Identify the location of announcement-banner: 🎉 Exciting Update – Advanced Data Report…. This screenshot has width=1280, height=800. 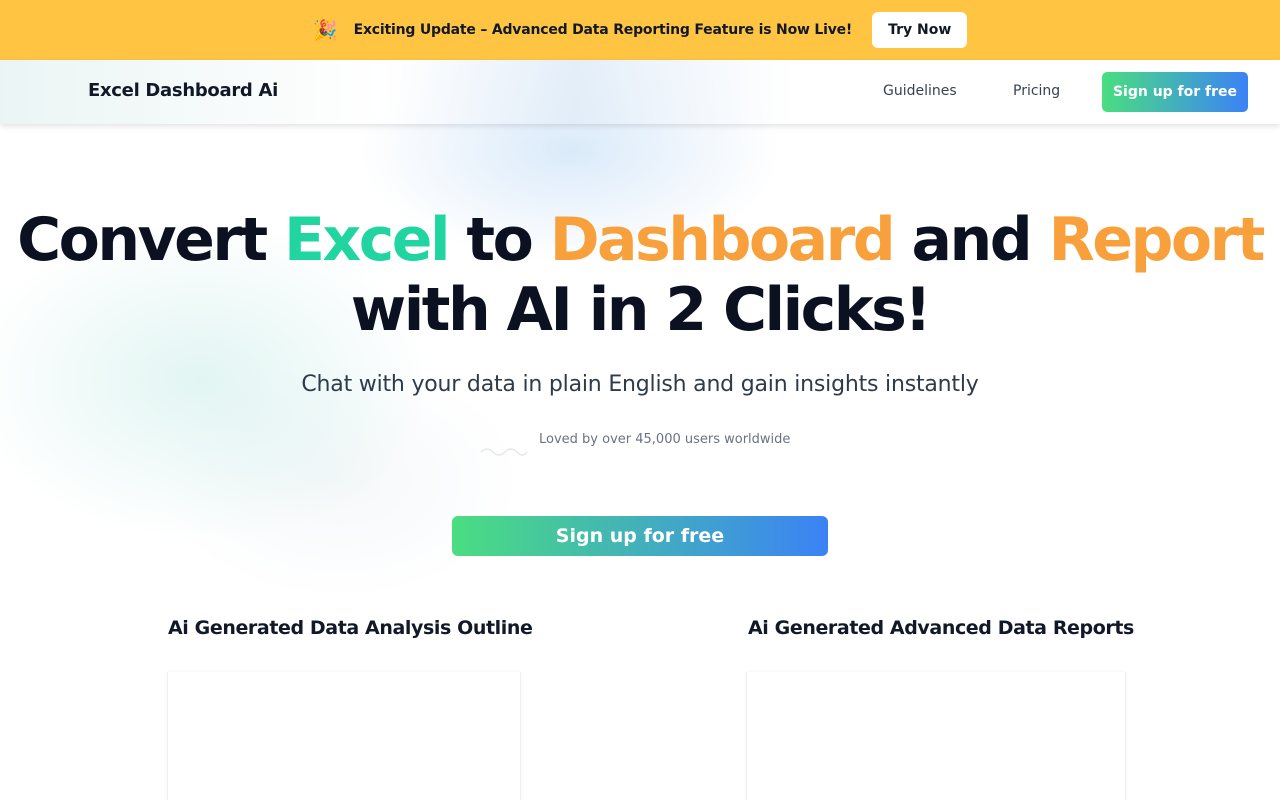
(640, 30).